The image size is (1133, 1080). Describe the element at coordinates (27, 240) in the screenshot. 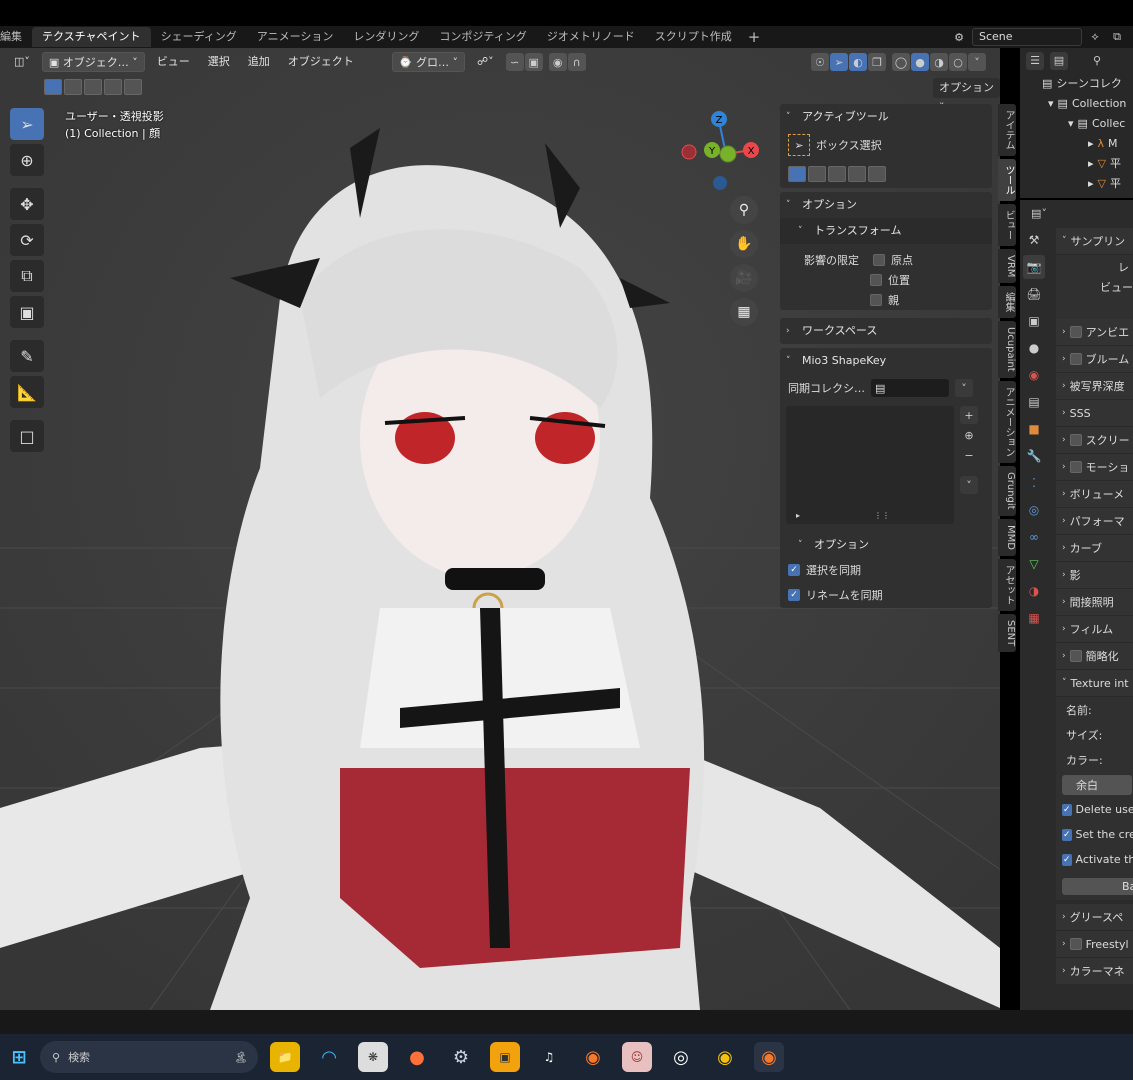

I see `rotate-tool-icon: ⟳` at that location.